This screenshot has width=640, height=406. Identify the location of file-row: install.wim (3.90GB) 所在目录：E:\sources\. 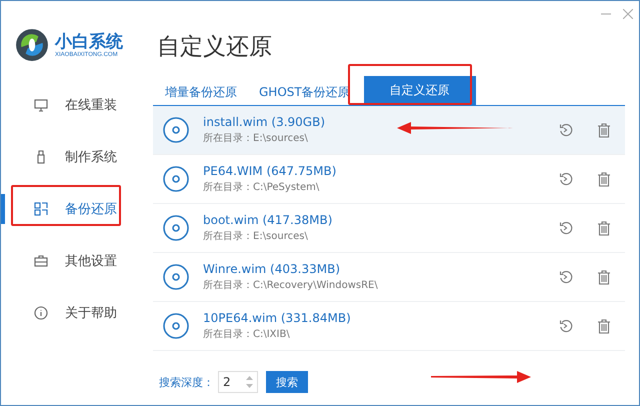
(389, 130).